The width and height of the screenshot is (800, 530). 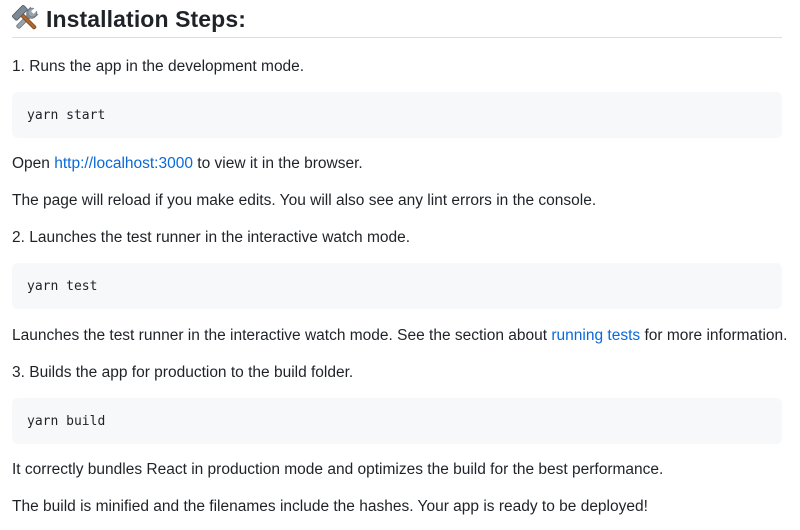 What do you see at coordinates (397, 115) in the screenshot?
I see `code-block-yarn-start: yarn start` at bounding box center [397, 115].